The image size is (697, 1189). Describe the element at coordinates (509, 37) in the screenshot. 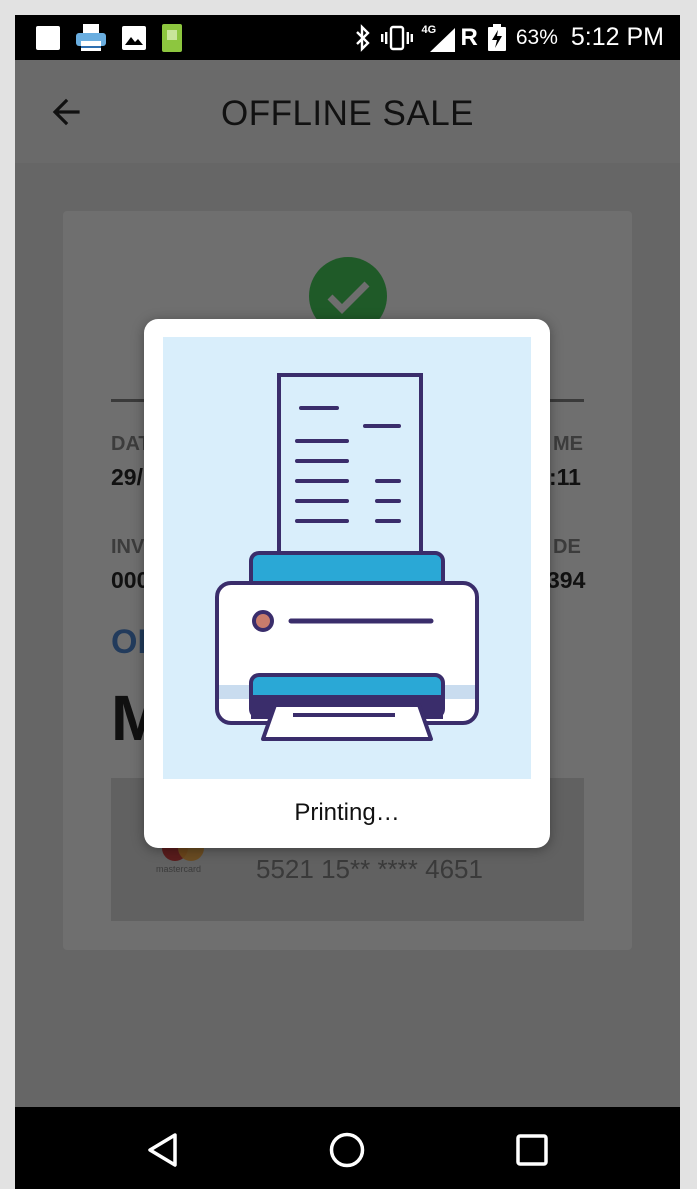

I see `status-system: 4G R 63% 5:12 PM` at that location.